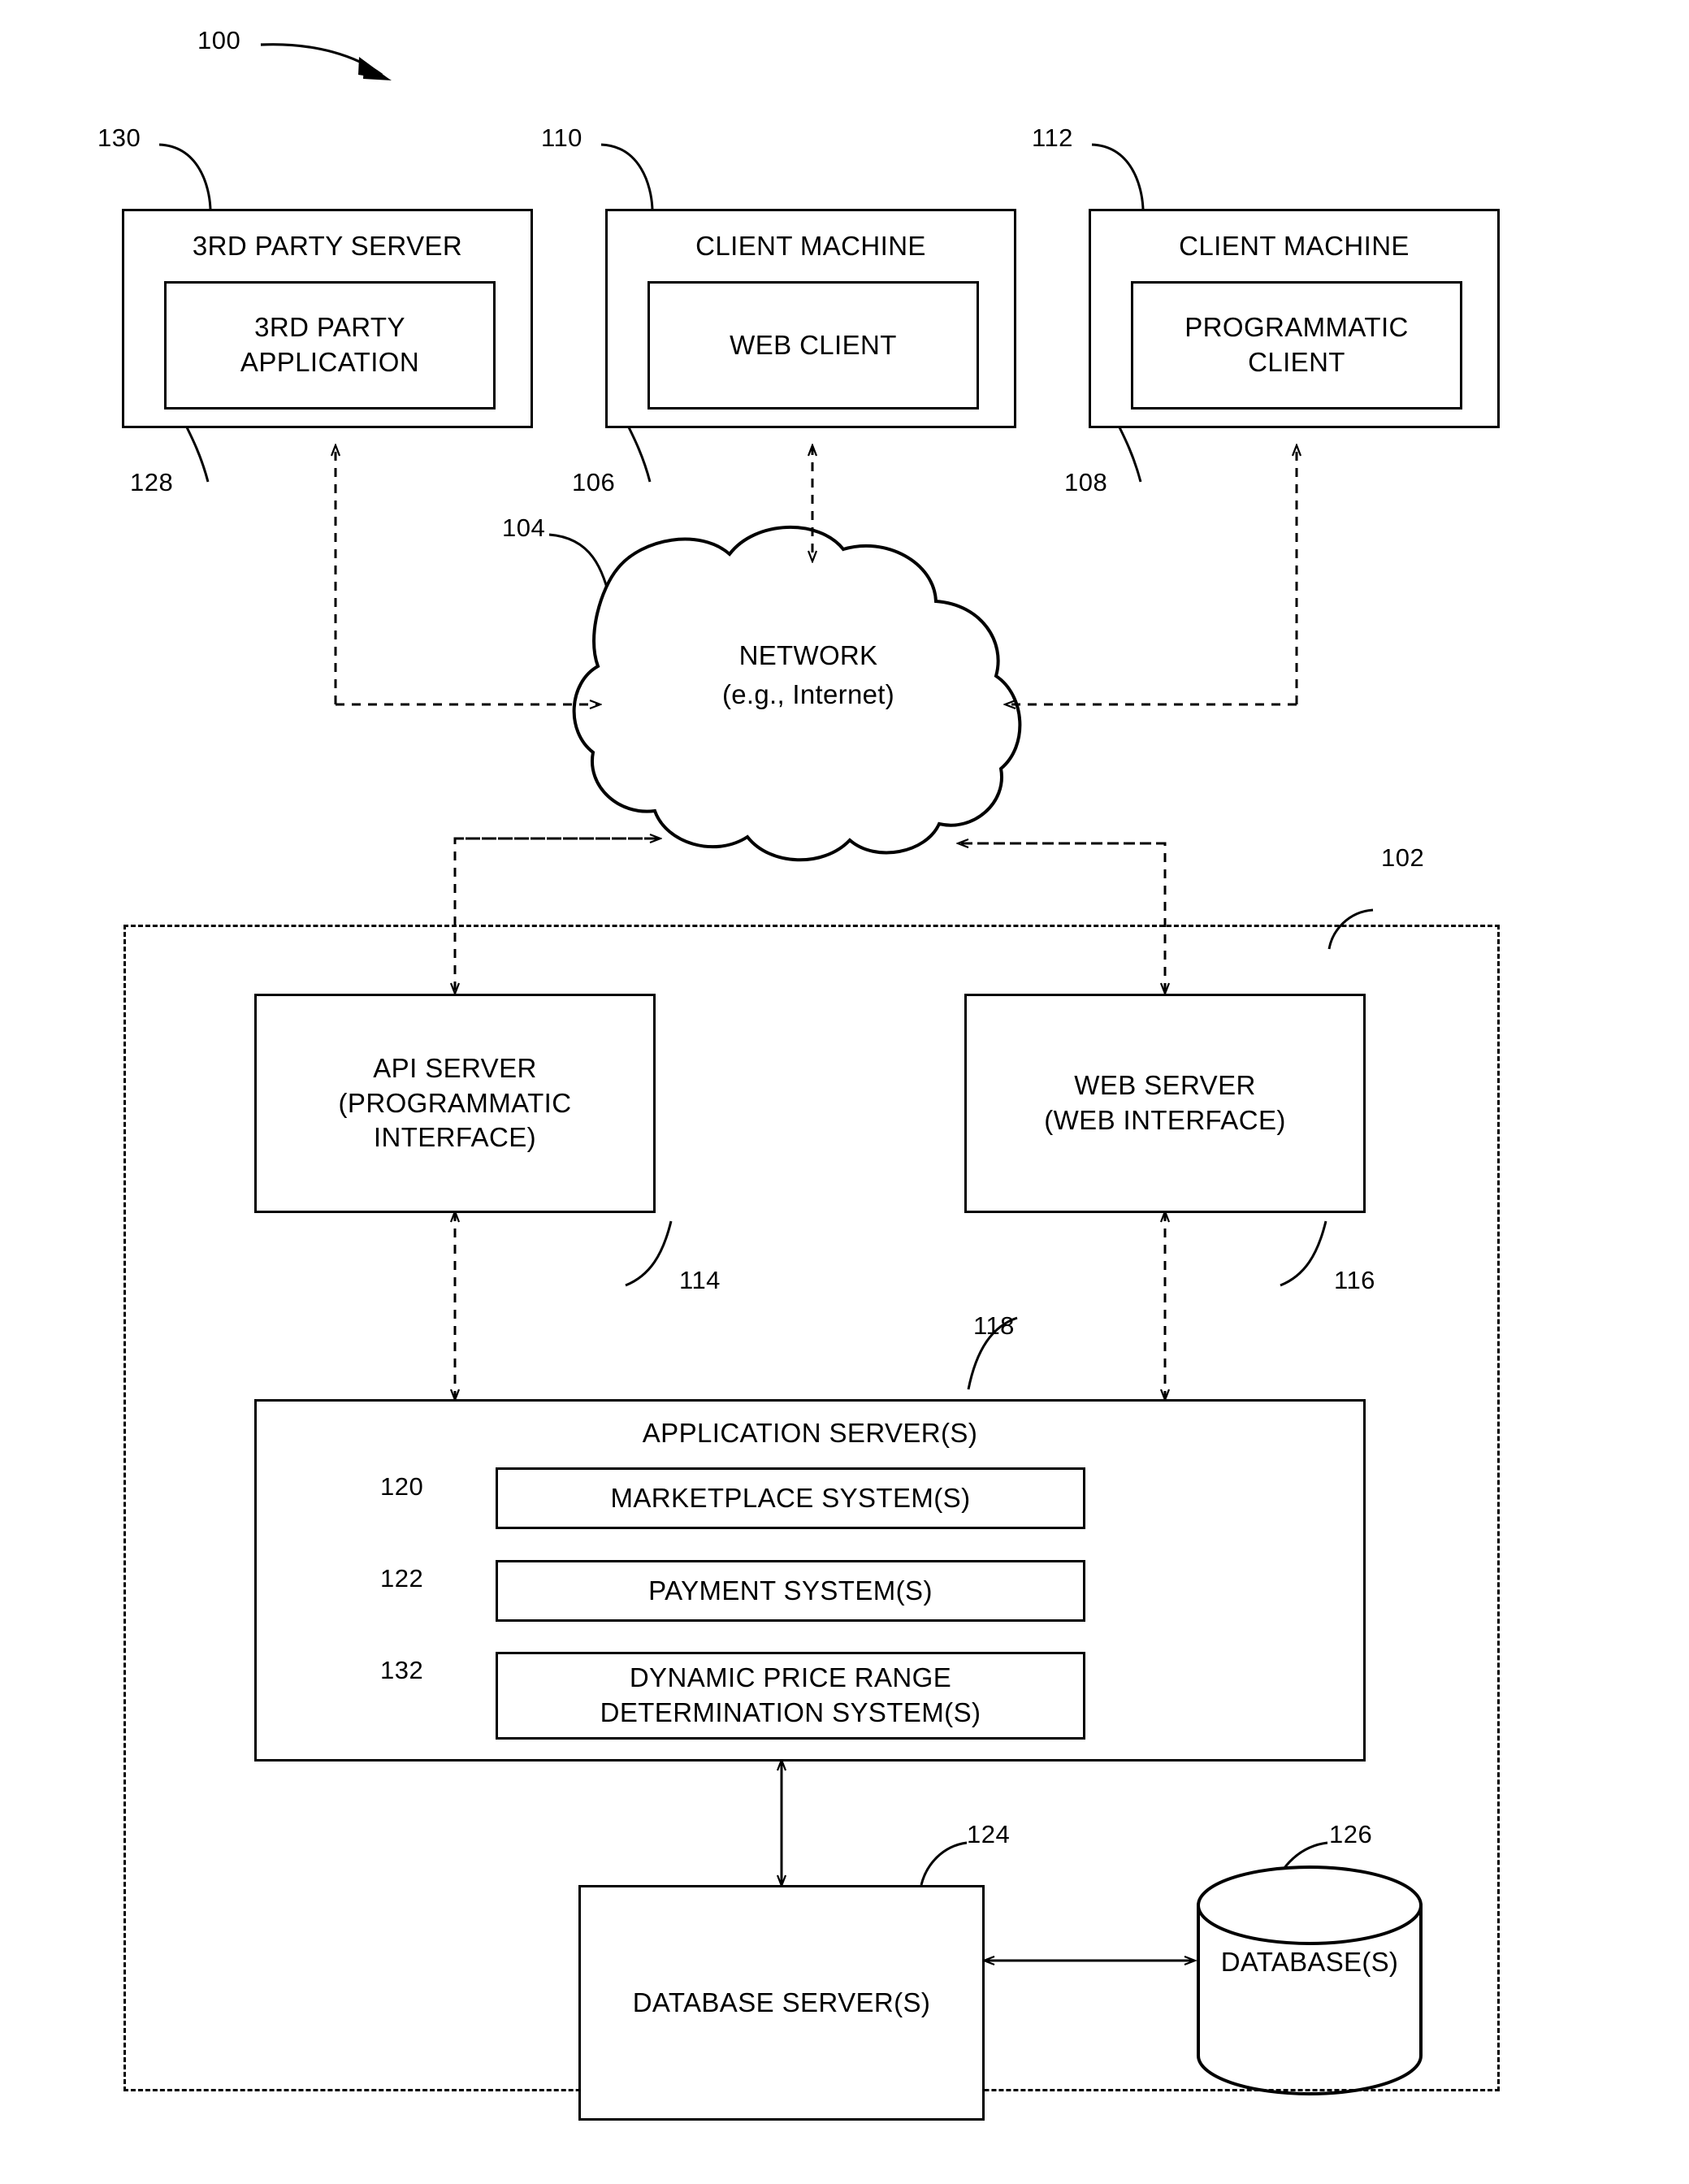 This screenshot has height=2184, width=1689. Describe the element at coordinates (1165, 1085) in the screenshot. I see `web-server-label-line1: WEB SERVER` at that location.